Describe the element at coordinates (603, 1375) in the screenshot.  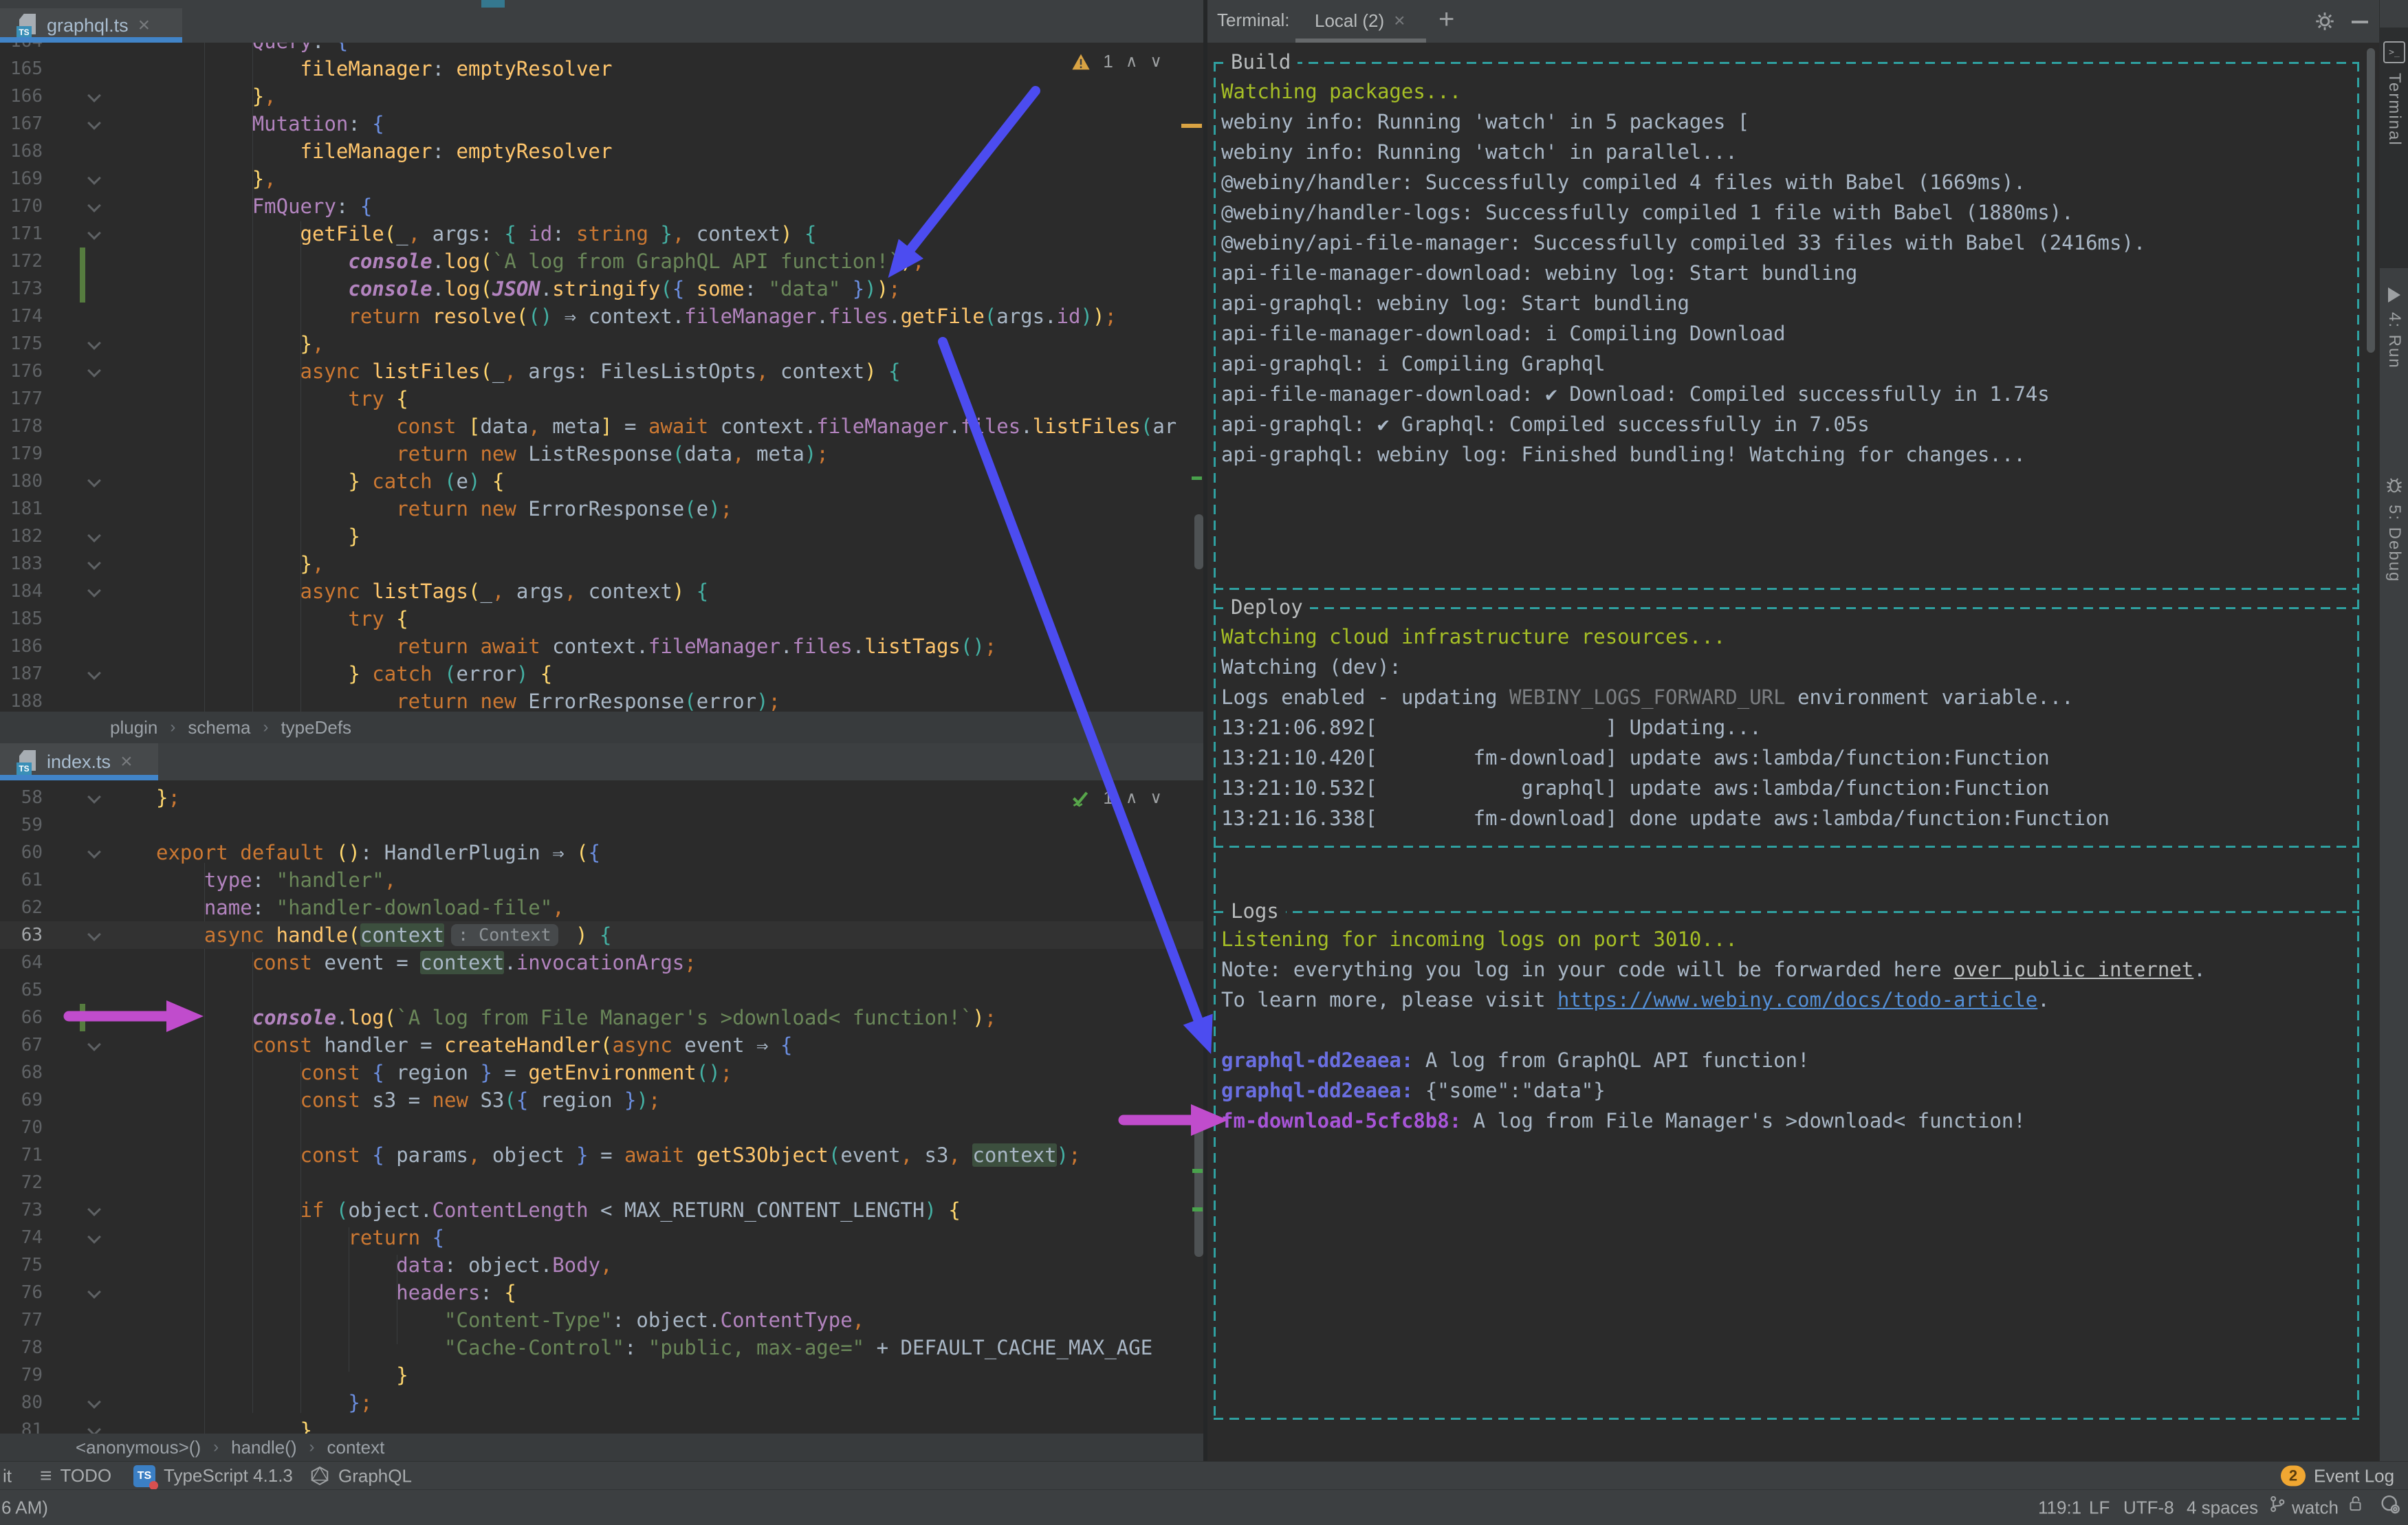
I see `code-line: 79 }` at that location.